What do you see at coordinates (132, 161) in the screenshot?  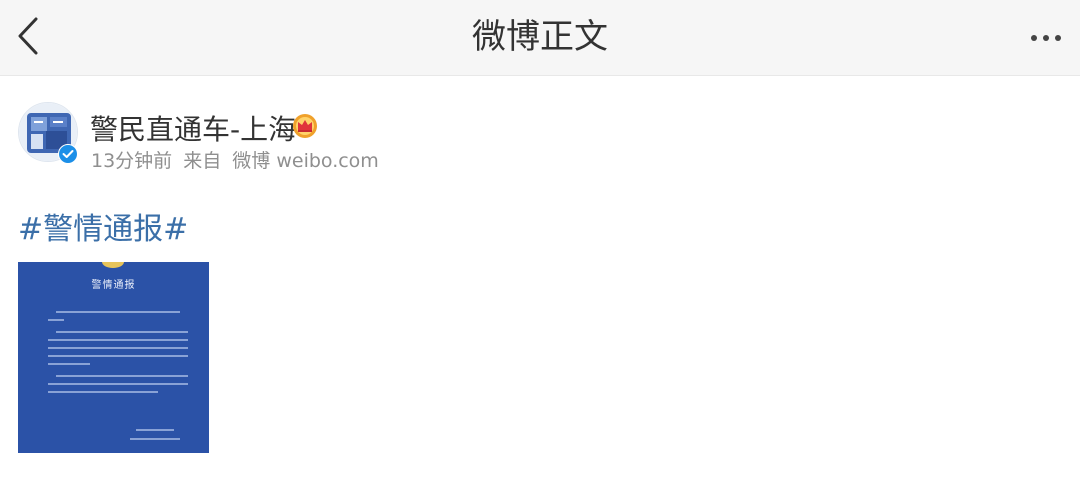 I see `post-time: 13分钟前` at bounding box center [132, 161].